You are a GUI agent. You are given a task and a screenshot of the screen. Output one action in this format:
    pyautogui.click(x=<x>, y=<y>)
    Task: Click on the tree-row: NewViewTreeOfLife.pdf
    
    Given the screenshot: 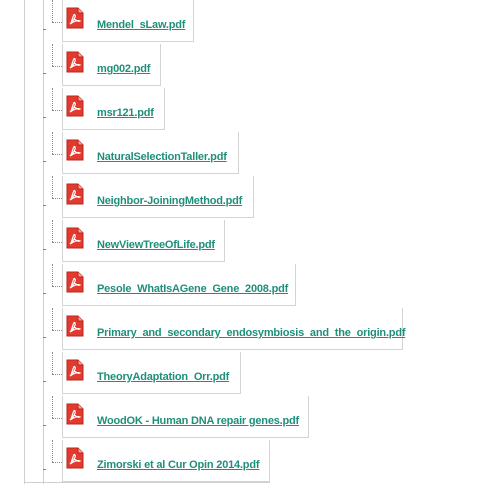 What is the action you would take?
    pyautogui.click(x=251, y=242)
    